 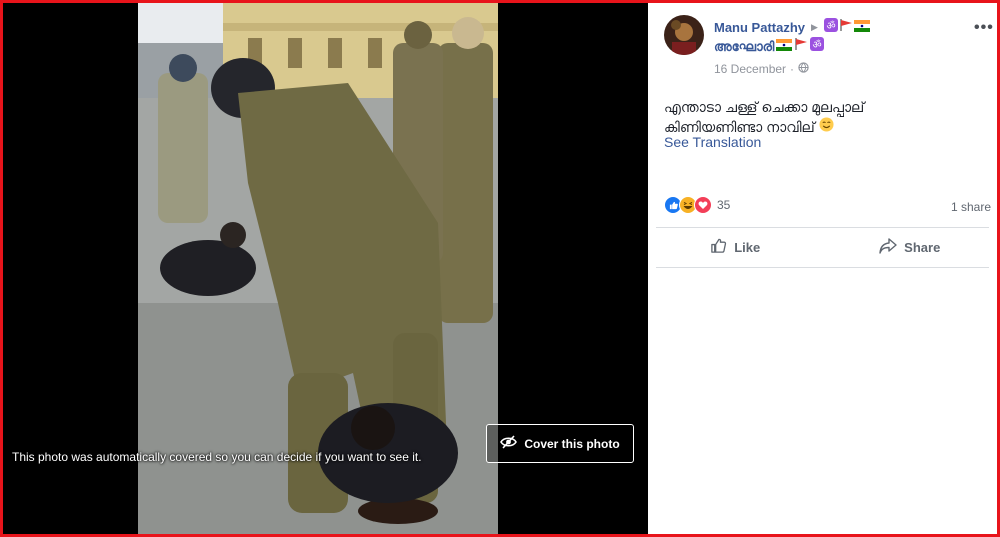 What do you see at coordinates (747, 247) in the screenshot?
I see `like-label: Like` at bounding box center [747, 247].